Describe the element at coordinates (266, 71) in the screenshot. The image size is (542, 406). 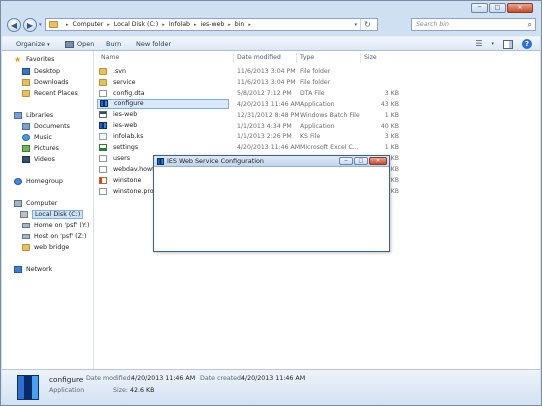
I see `file-date: 11/6/2013 3:04 PM` at that location.